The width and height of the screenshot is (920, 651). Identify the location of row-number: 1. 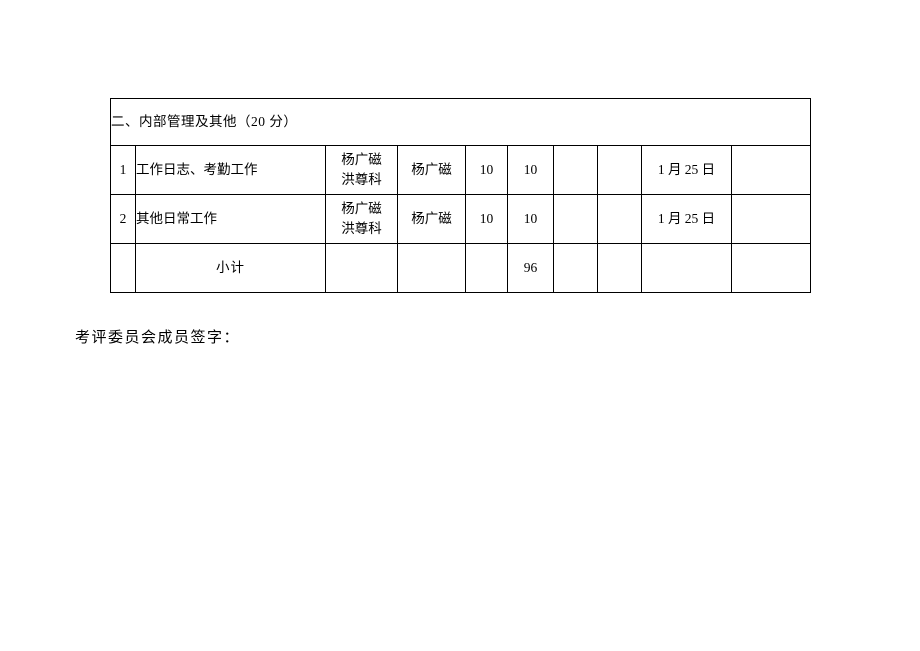
(123, 170).